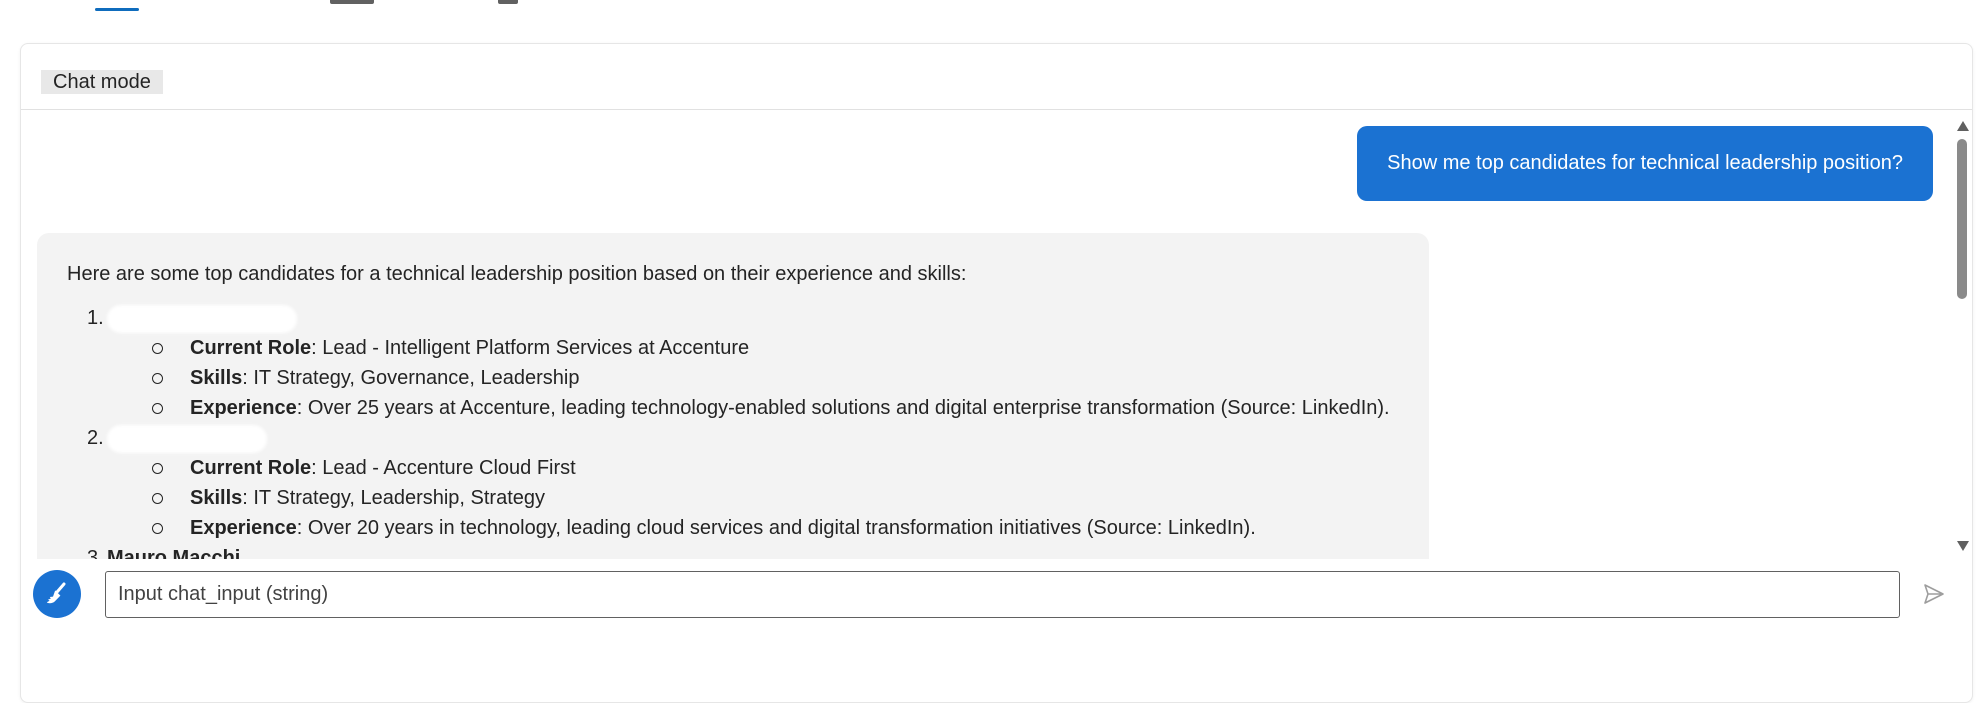 This screenshot has height=703, width=1984. What do you see at coordinates (1002, 594) in the screenshot?
I see `chat-input` at bounding box center [1002, 594].